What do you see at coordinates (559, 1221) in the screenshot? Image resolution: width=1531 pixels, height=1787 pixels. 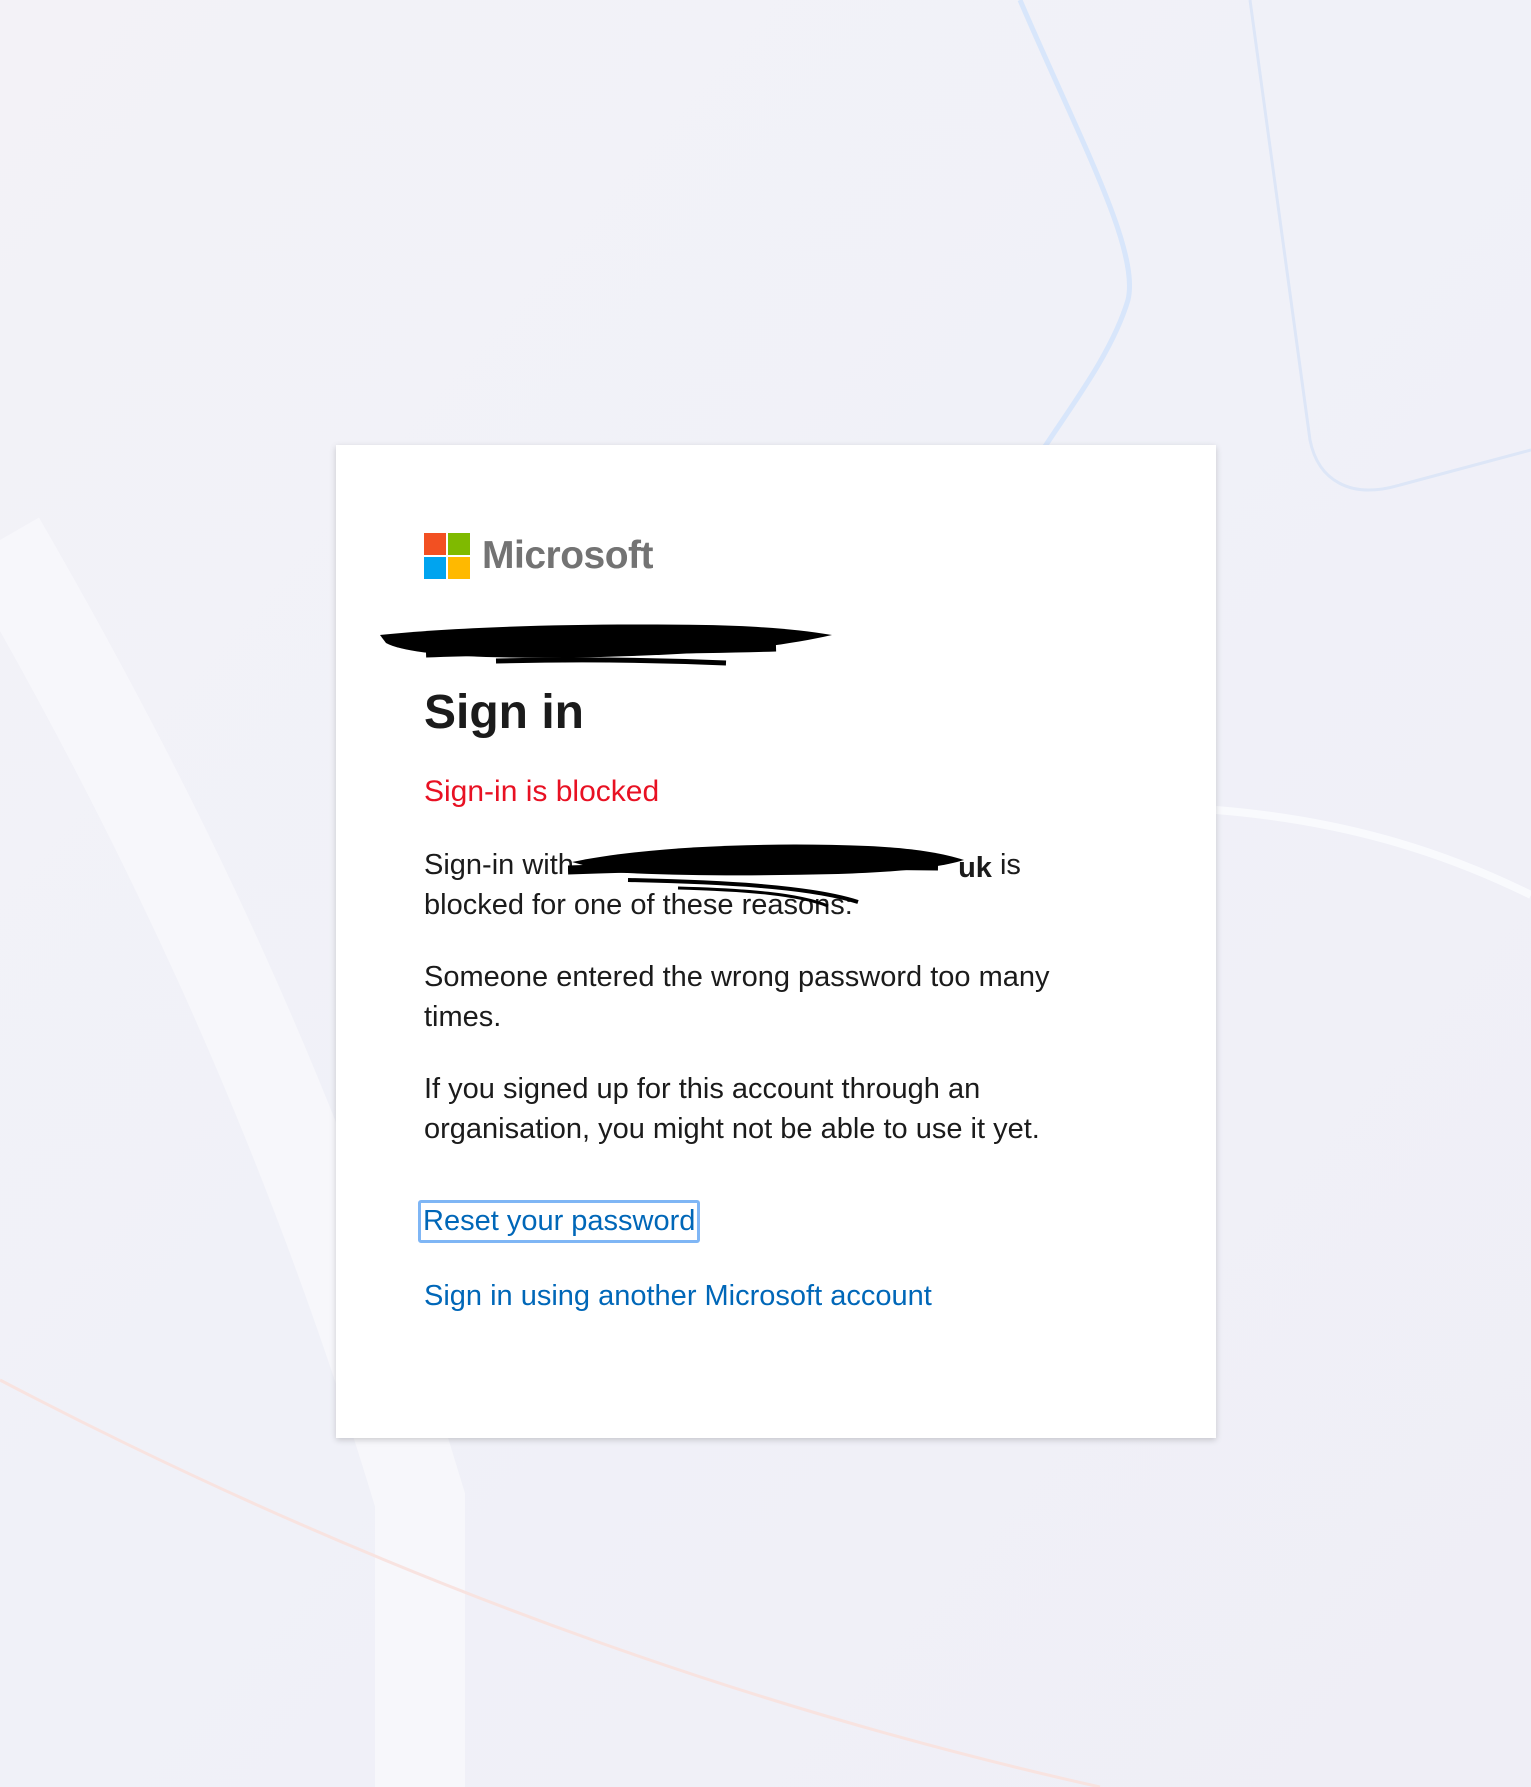 I see `reset-password-link: Reset your password` at bounding box center [559, 1221].